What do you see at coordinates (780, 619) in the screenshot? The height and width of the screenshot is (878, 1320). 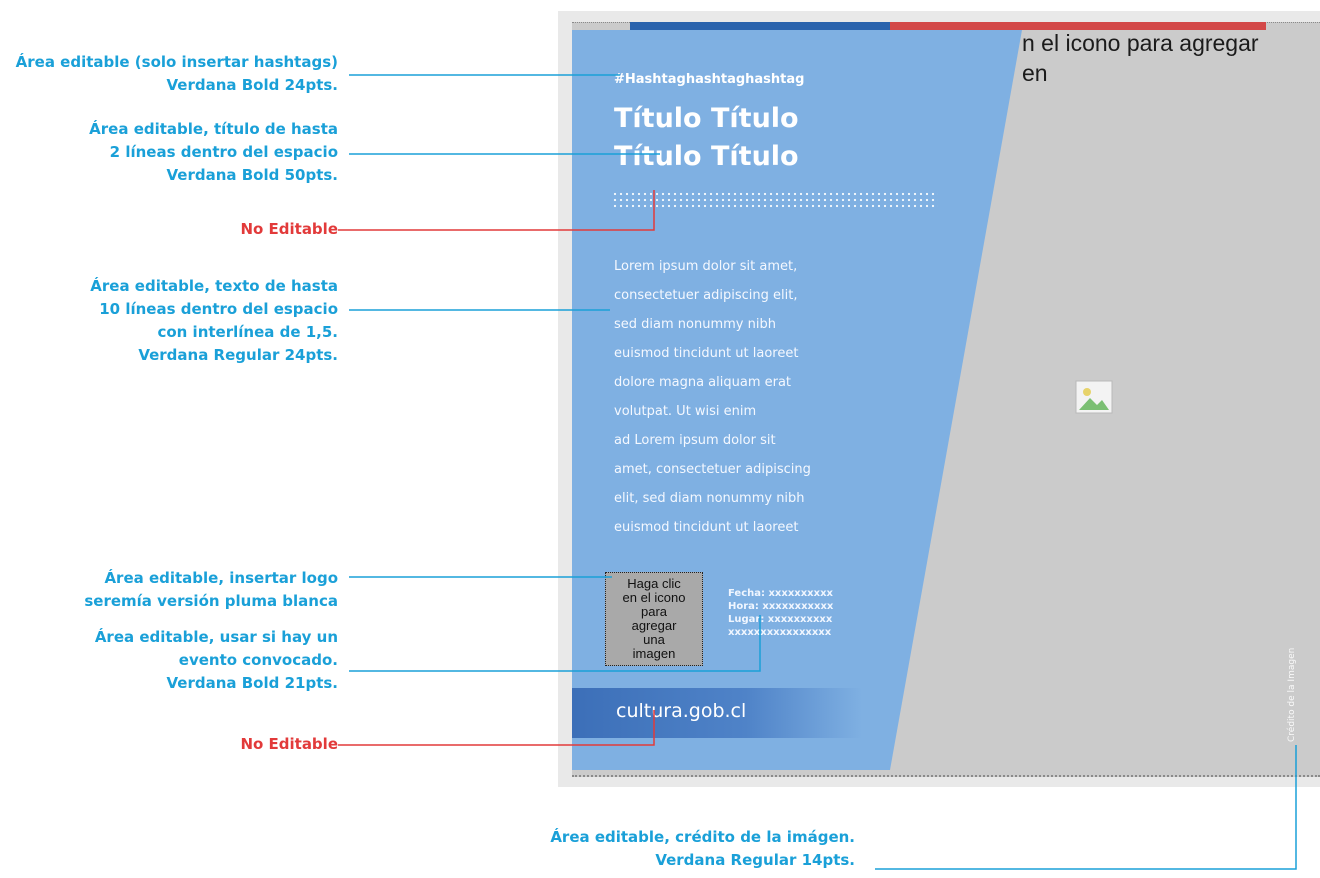 I see `event-line: Lugar: xxxxxxxxxx` at bounding box center [780, 619].